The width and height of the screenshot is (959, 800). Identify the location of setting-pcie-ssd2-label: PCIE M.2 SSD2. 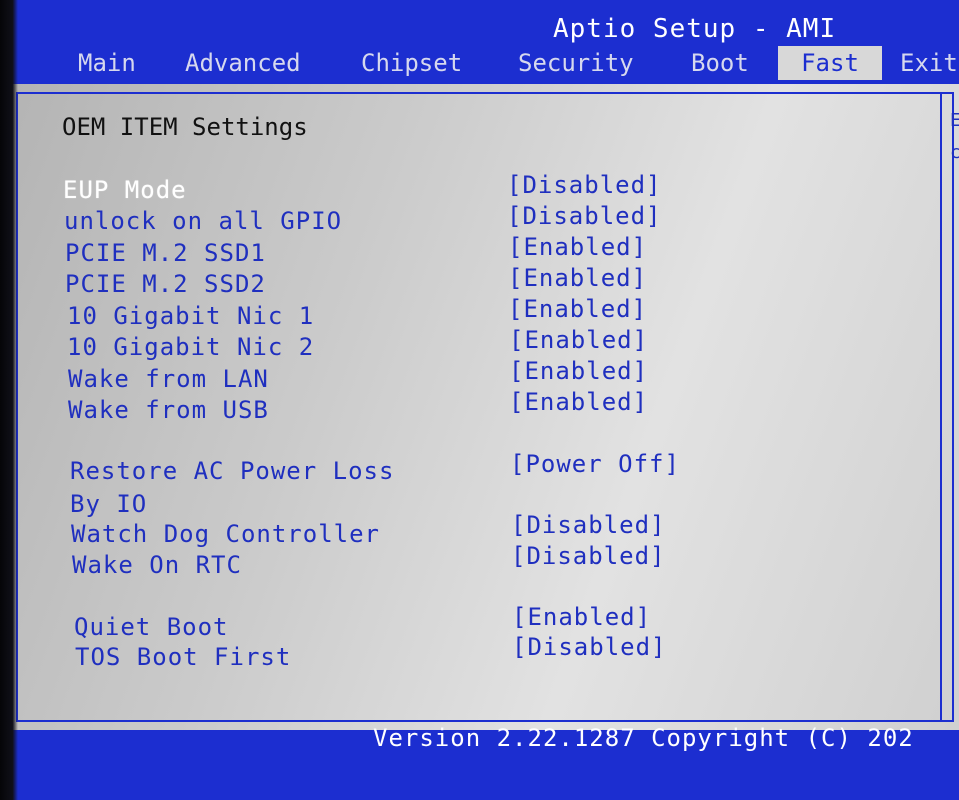
(165, 284).